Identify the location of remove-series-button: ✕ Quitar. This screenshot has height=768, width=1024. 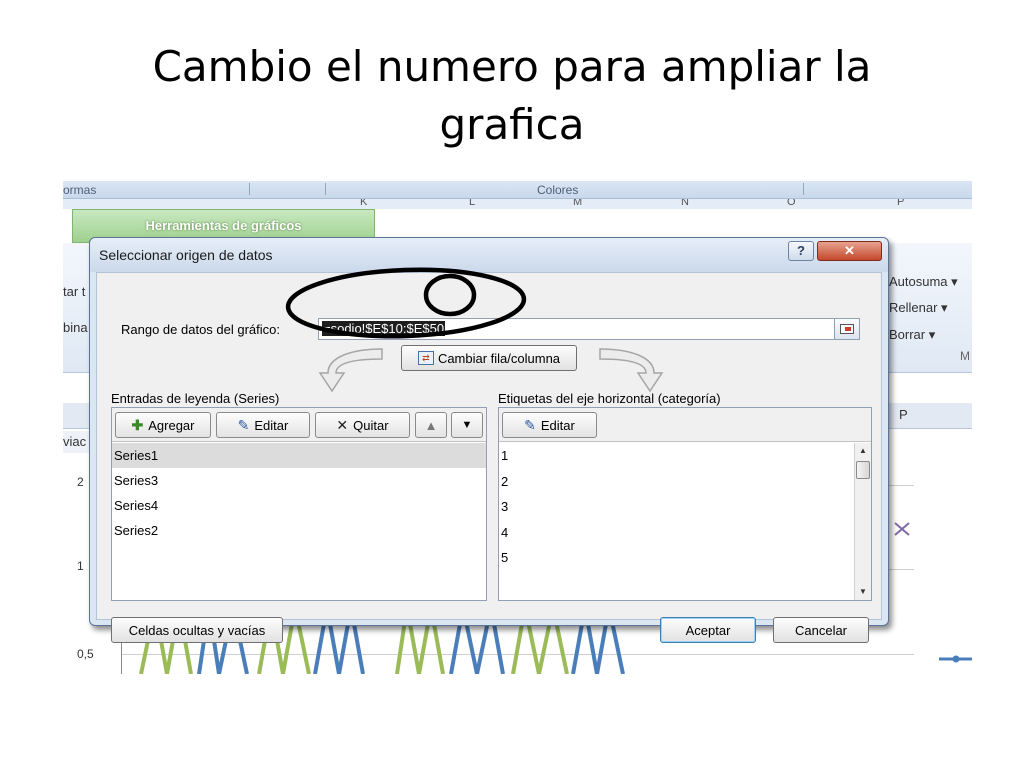
(362, 425).